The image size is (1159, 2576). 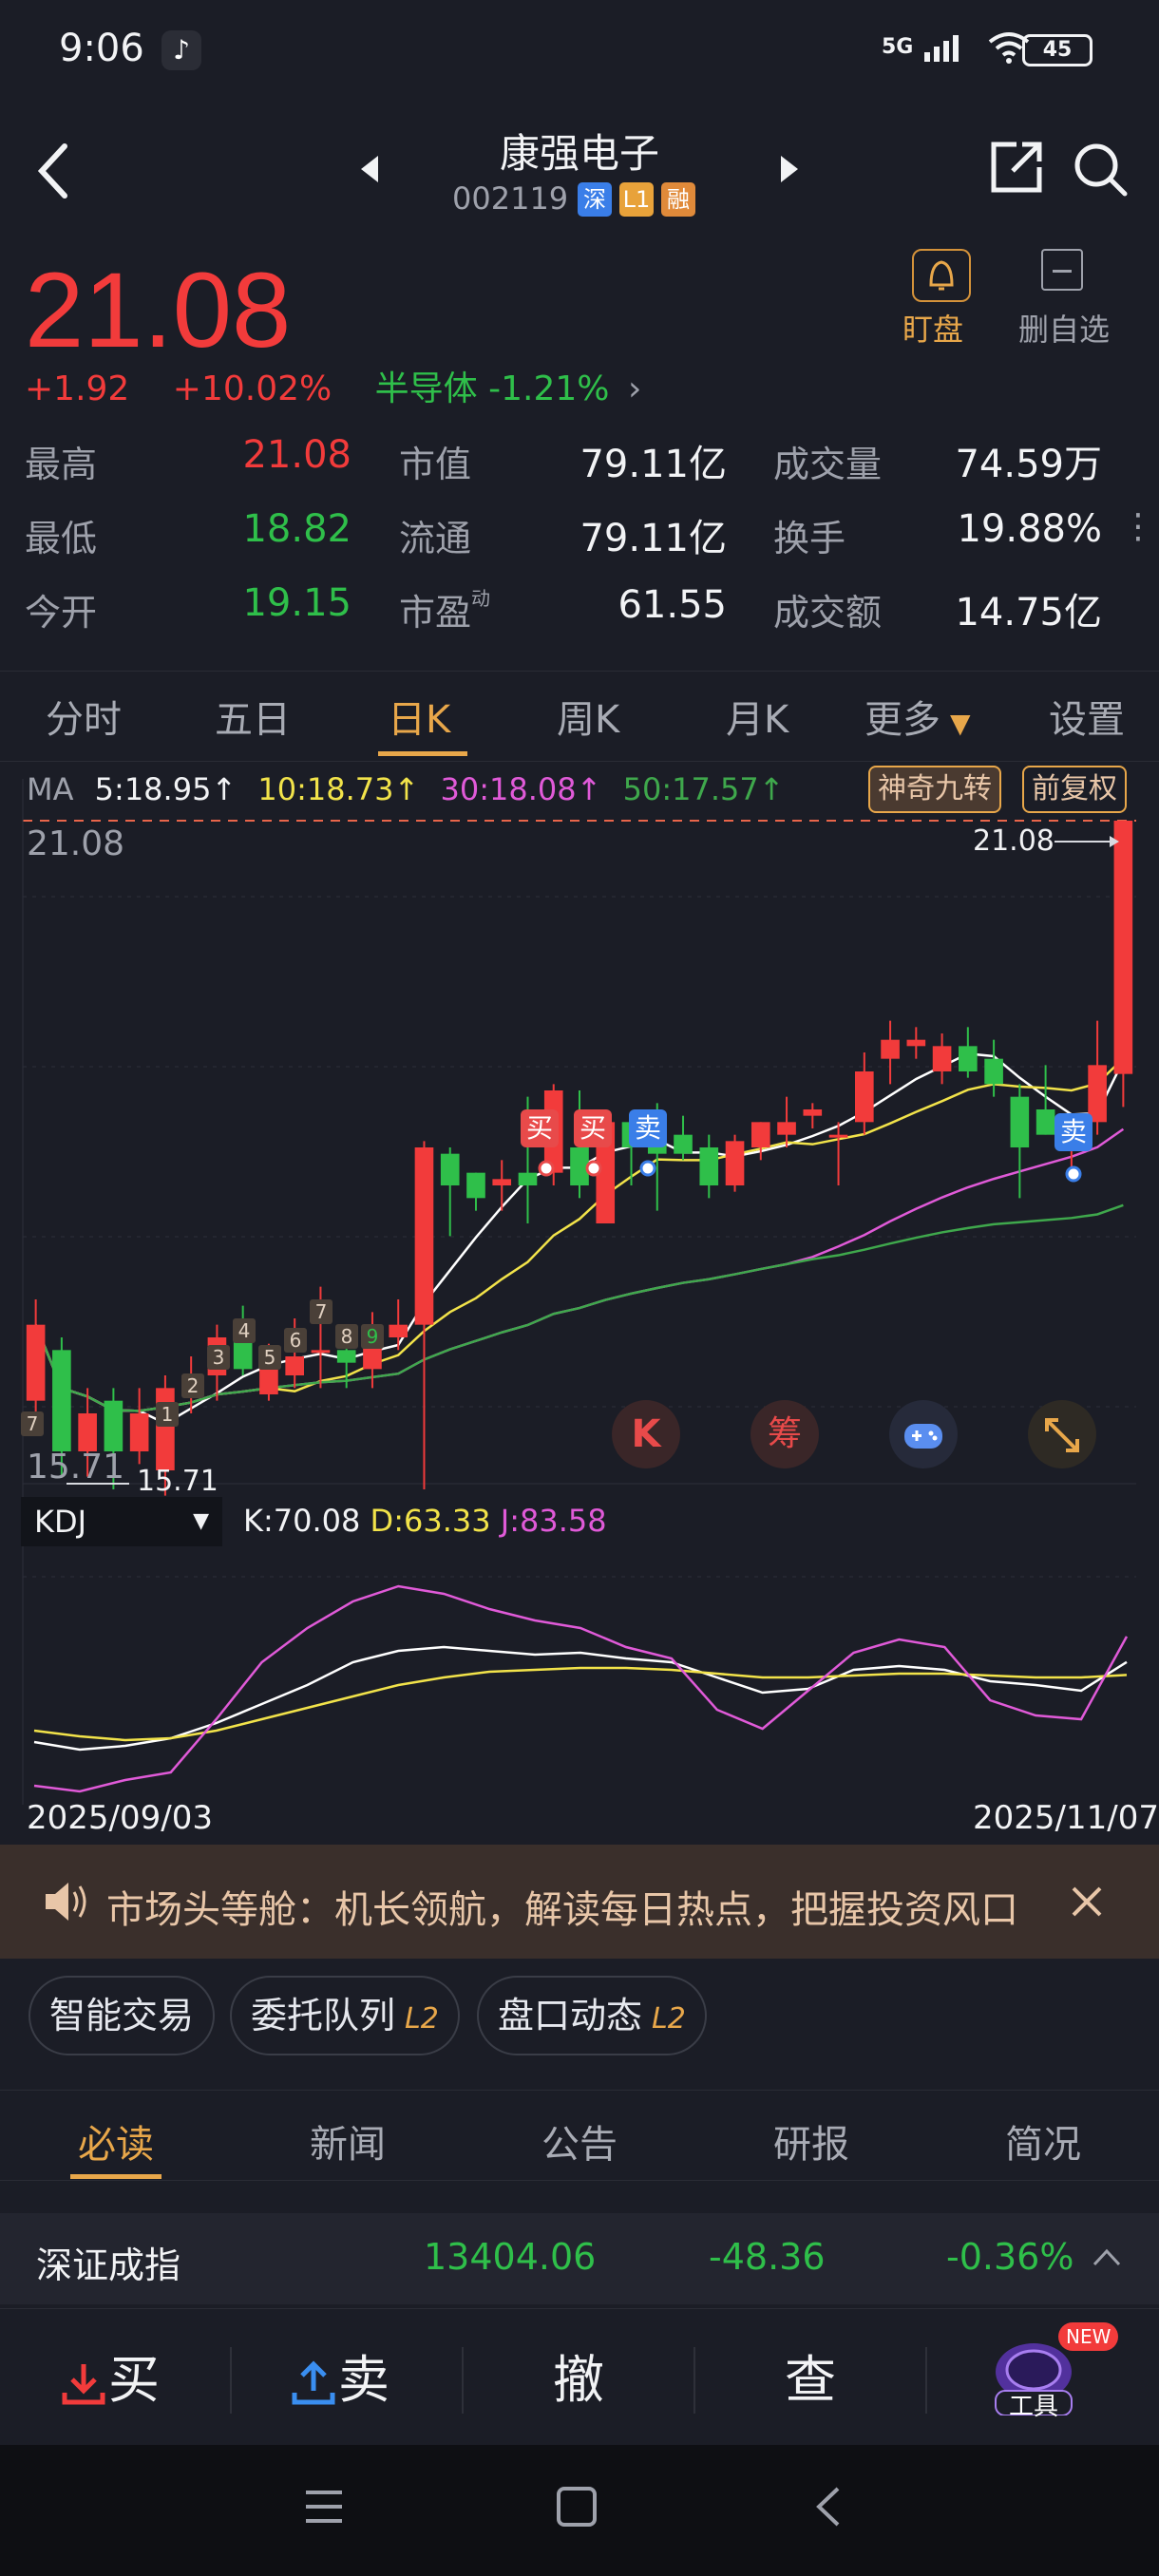 What do you see at coordinates (116, 2141) in the screenshot?
I see `tab-must-read: 必读` at bounding box center [116, 2141].